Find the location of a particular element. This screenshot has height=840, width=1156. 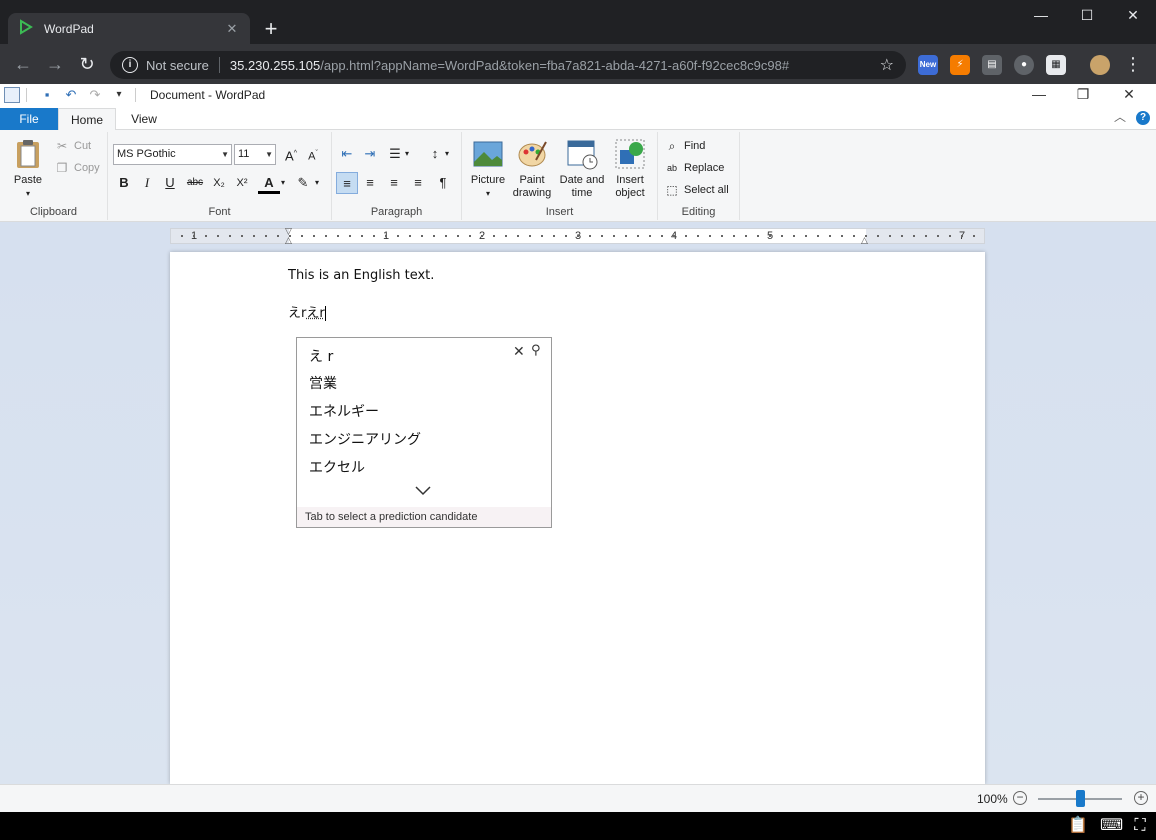

text-color-icon: A is located at coordinates (269, 183).